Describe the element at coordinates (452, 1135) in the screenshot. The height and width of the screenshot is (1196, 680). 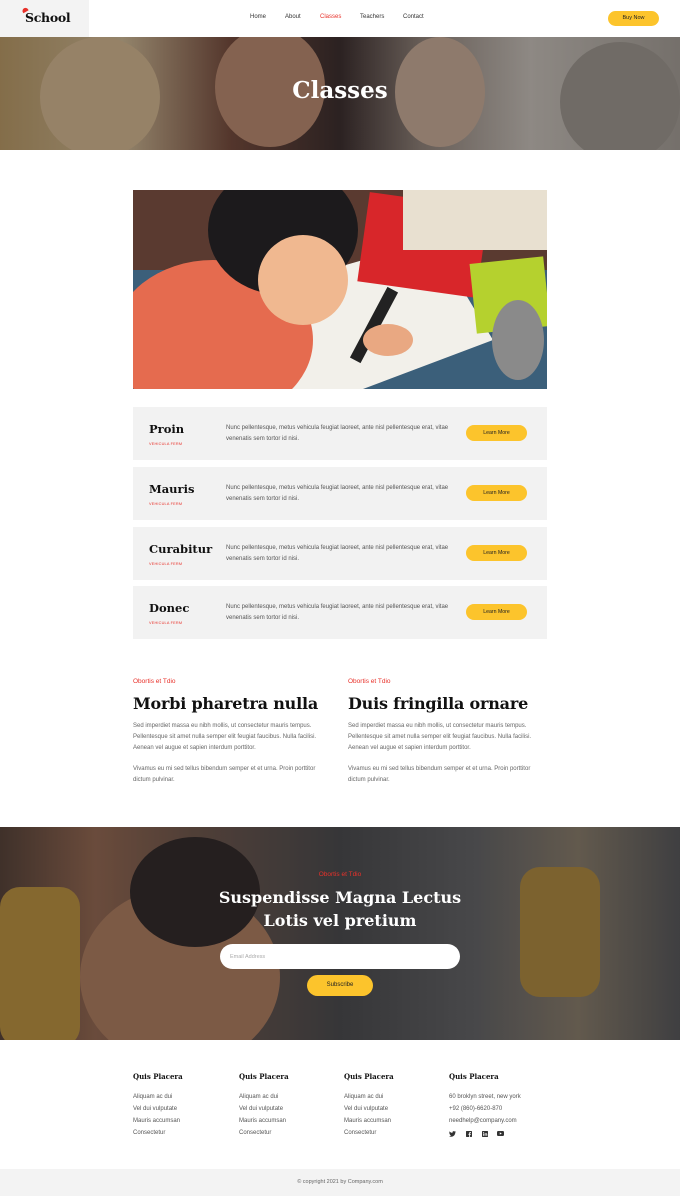
I see `twitter-icon` at that location.